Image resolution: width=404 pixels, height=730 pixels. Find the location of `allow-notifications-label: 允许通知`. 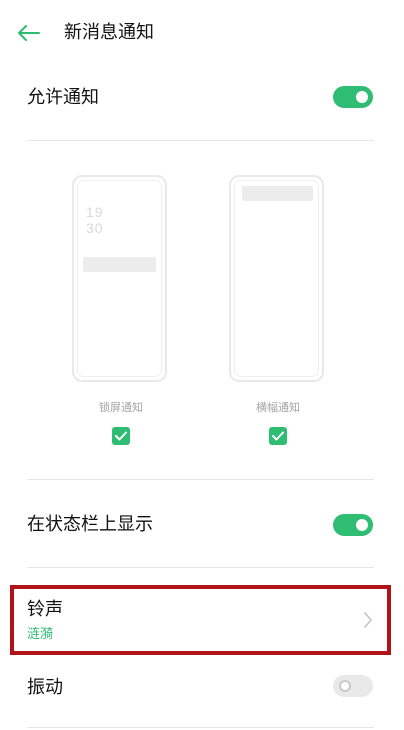

allow-notifications-label: 允许通知 is located at coordinates (63, 97).